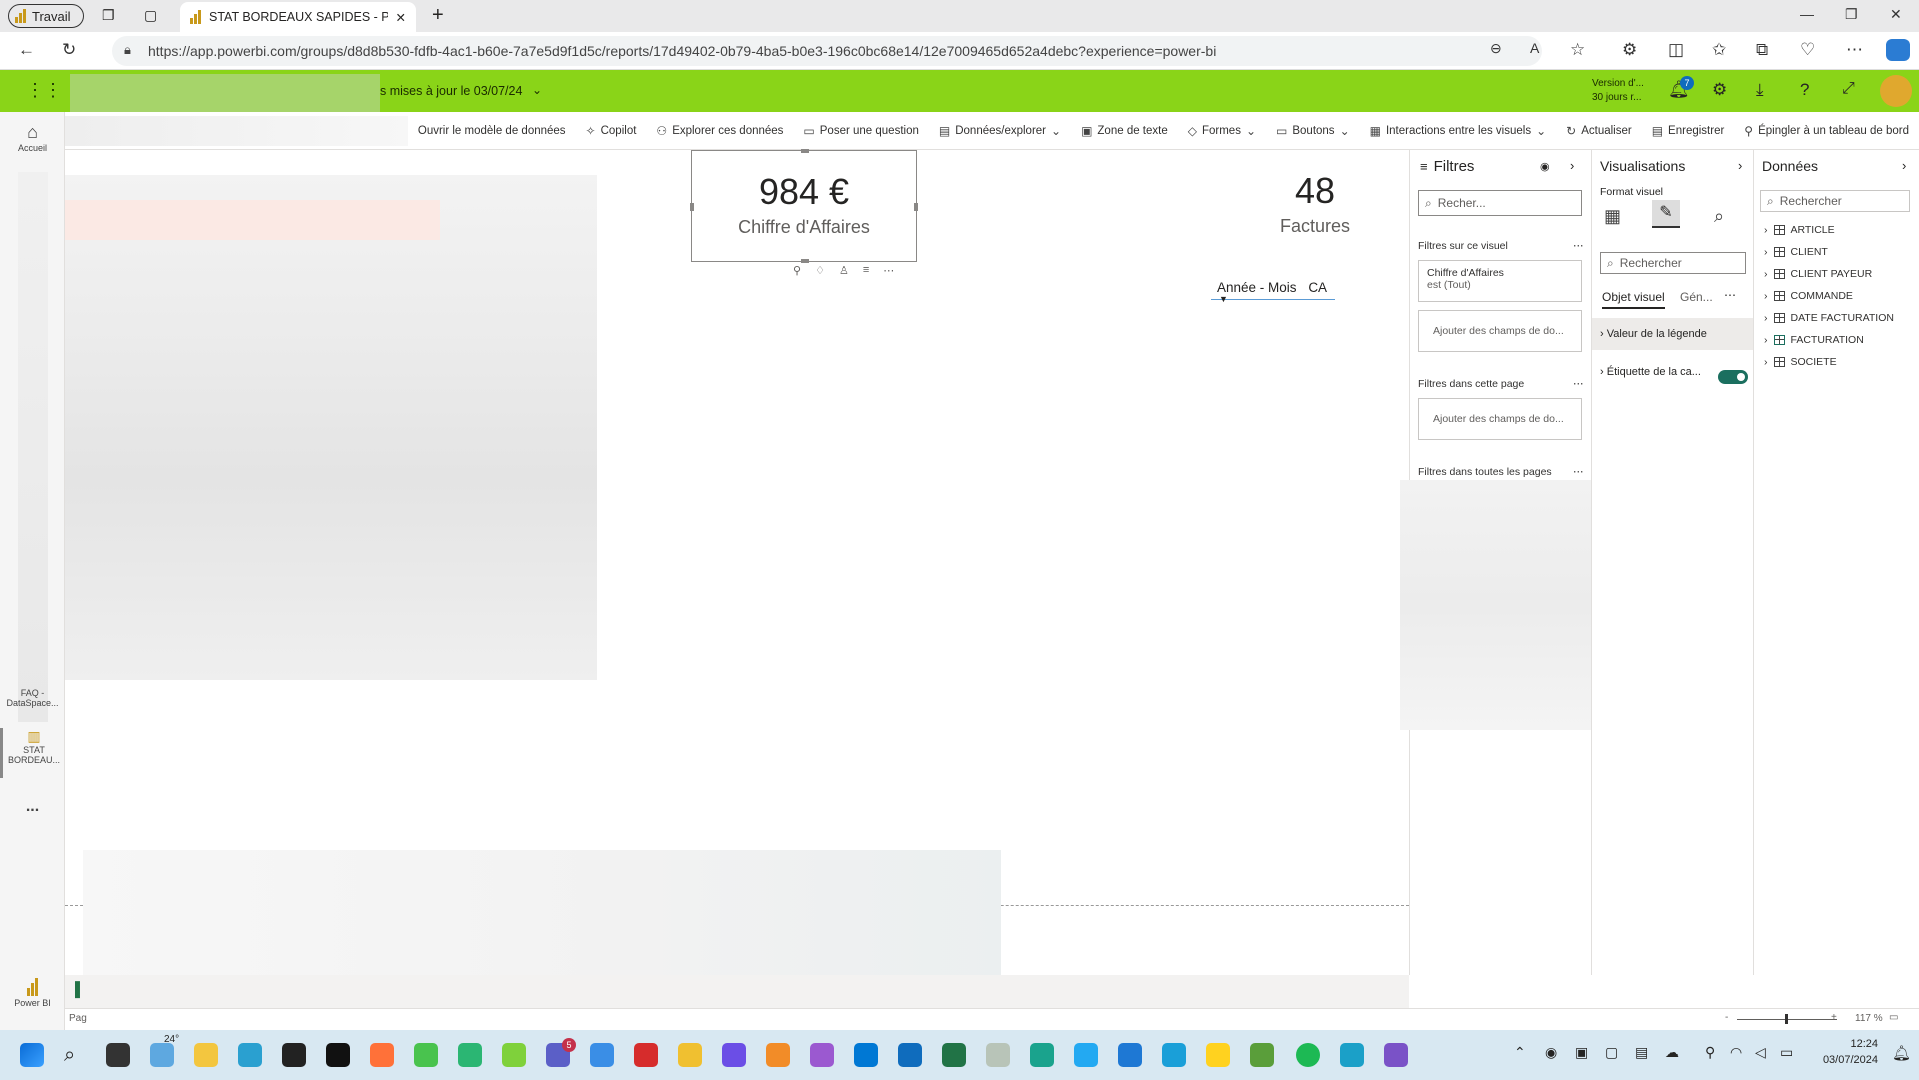 Image resolution: width=1919 pixels, height=1080 pixels. Describe the element at coordinates (866, 270) in the screenshot. I see `filter-icon: ≡` at that location.